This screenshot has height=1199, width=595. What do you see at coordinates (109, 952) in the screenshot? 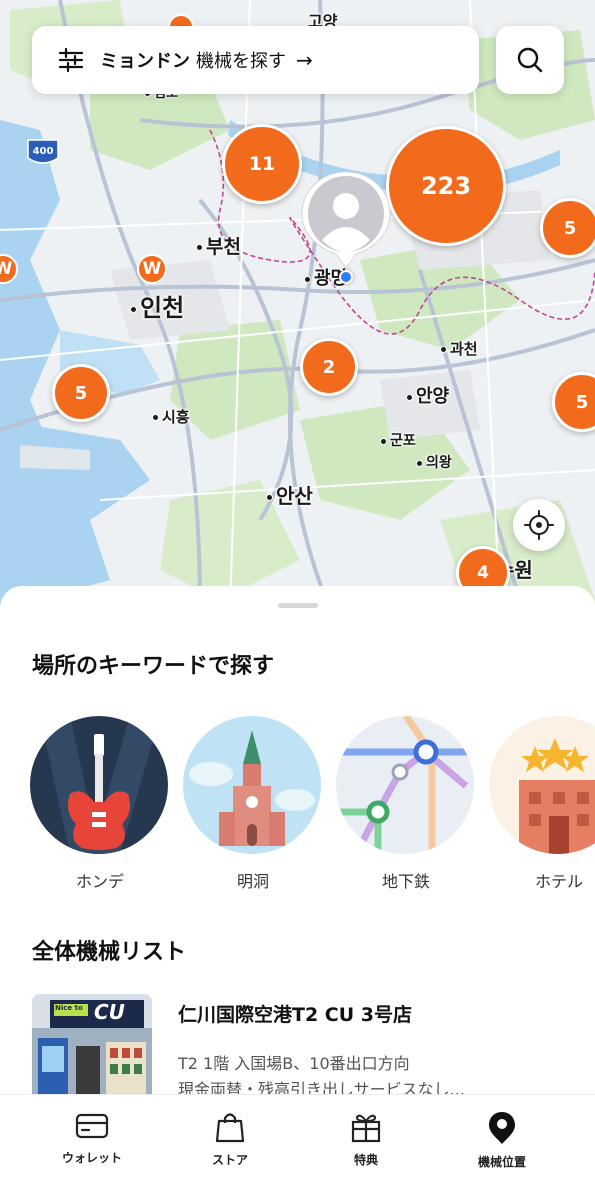
I see `machine-list-title: 全体機械リスト` at bounding box center [109, 952].